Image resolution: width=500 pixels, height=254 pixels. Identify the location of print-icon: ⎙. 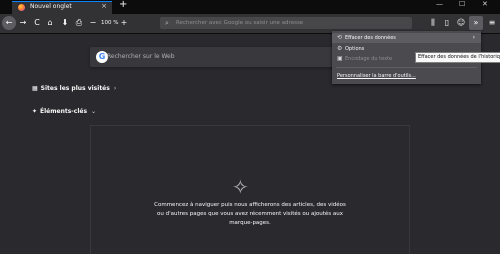
(79, 23).